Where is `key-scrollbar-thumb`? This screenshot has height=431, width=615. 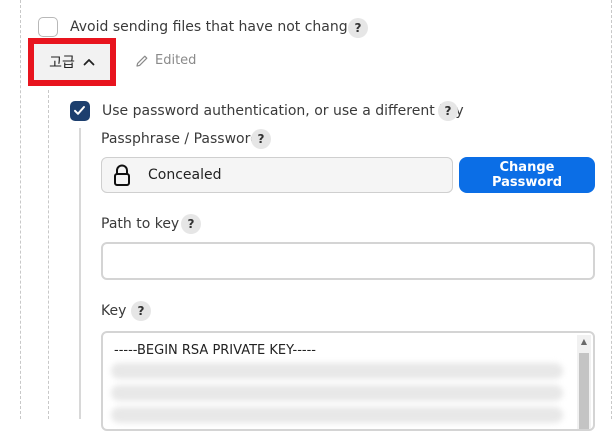 key-scrollbar-thumb is located at coordinates (584, 391).